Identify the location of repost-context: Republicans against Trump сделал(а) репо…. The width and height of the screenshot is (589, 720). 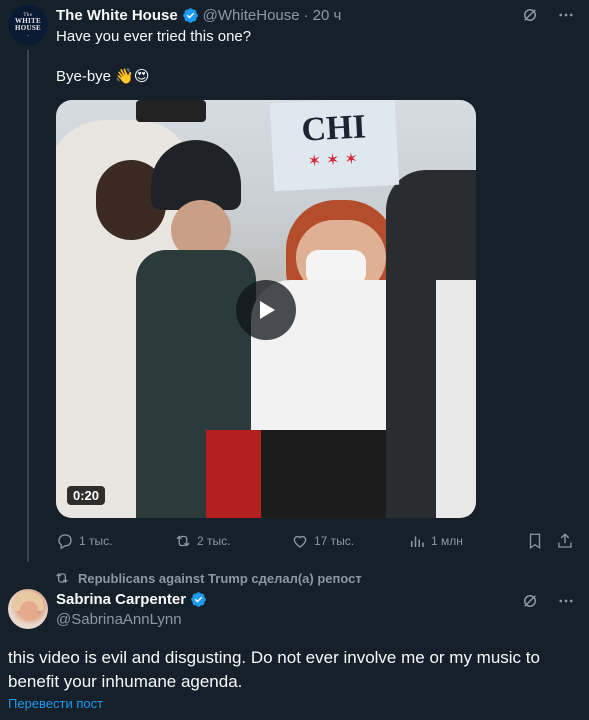
(208, 578).